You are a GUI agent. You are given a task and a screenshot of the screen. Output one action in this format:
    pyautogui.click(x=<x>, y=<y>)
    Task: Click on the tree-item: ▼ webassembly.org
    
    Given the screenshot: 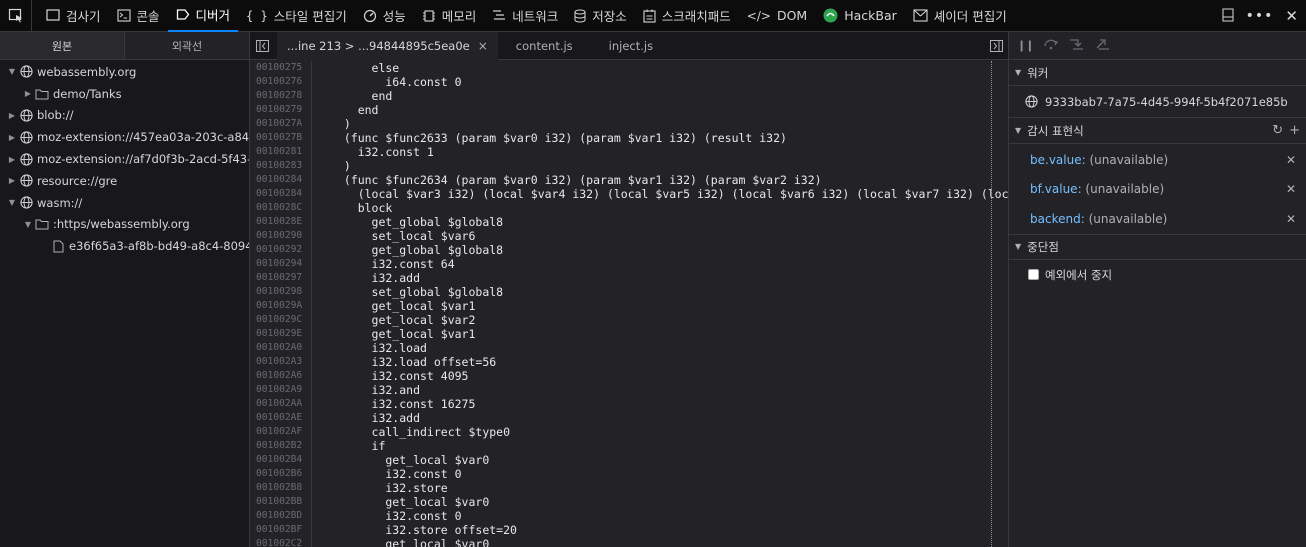 What is the action you would take?
    pyautogui.click(x=124, y=72)
    